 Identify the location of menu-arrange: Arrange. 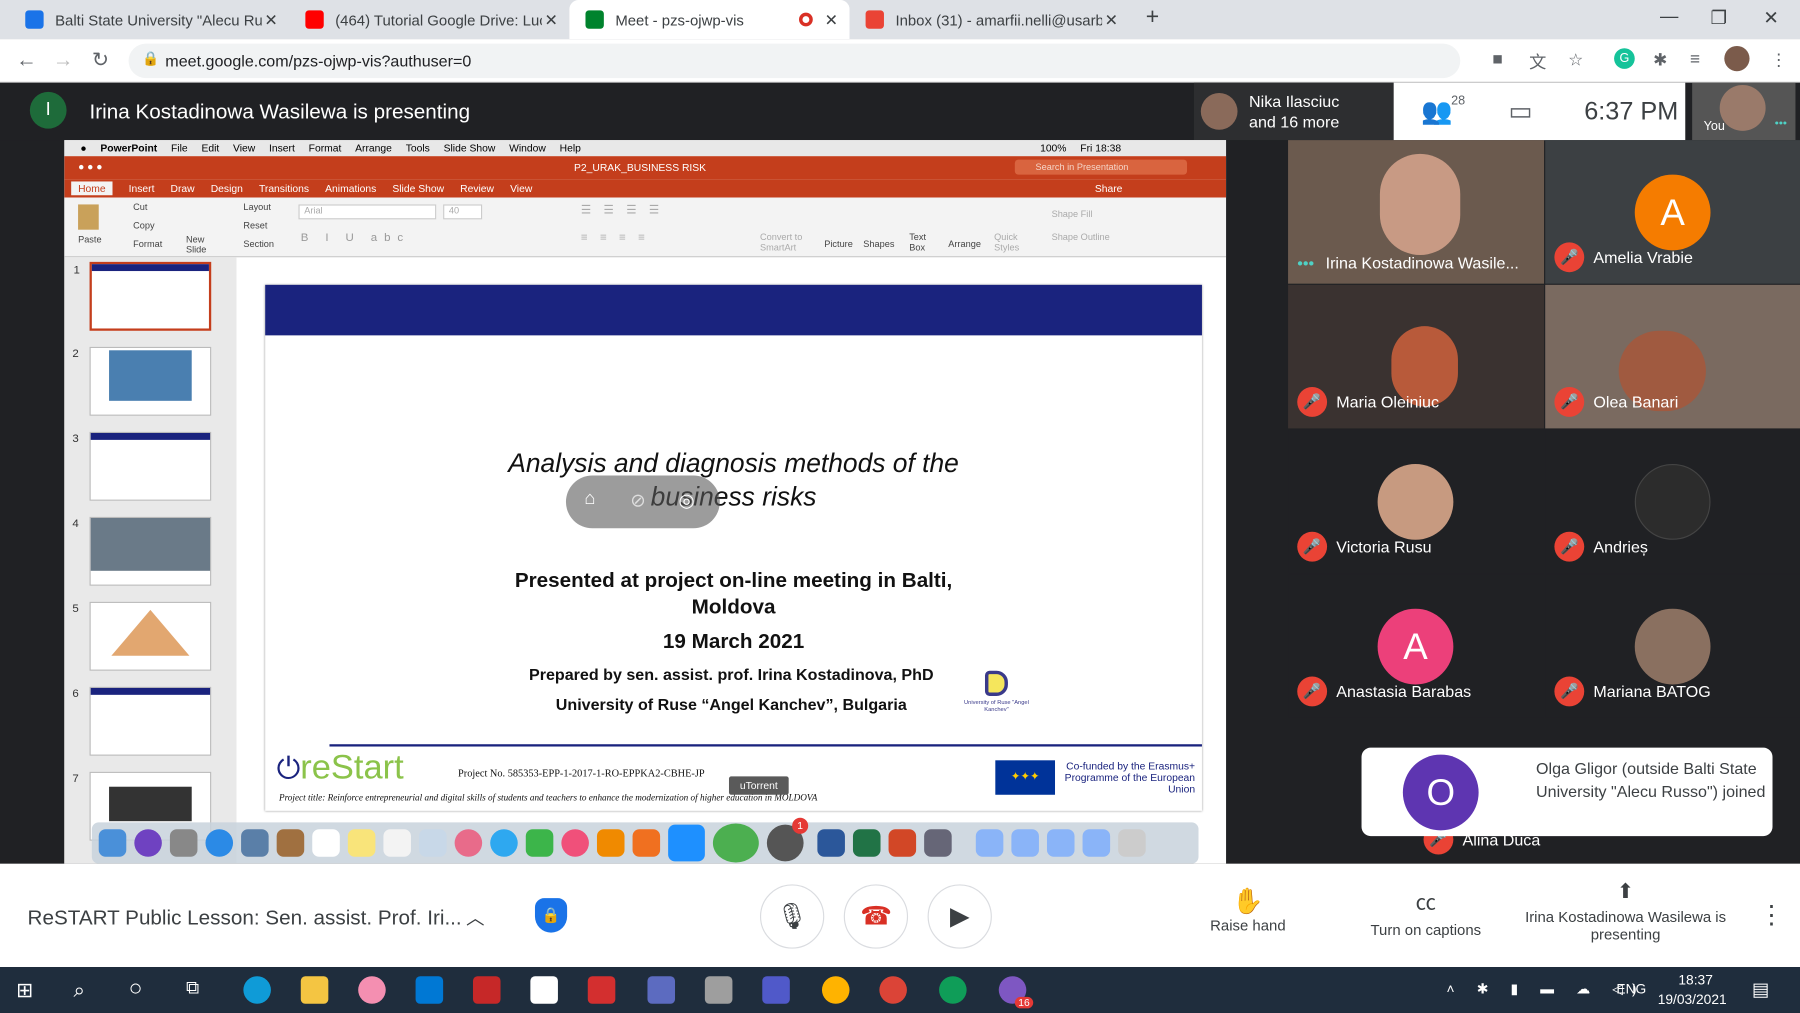
(373, 147).